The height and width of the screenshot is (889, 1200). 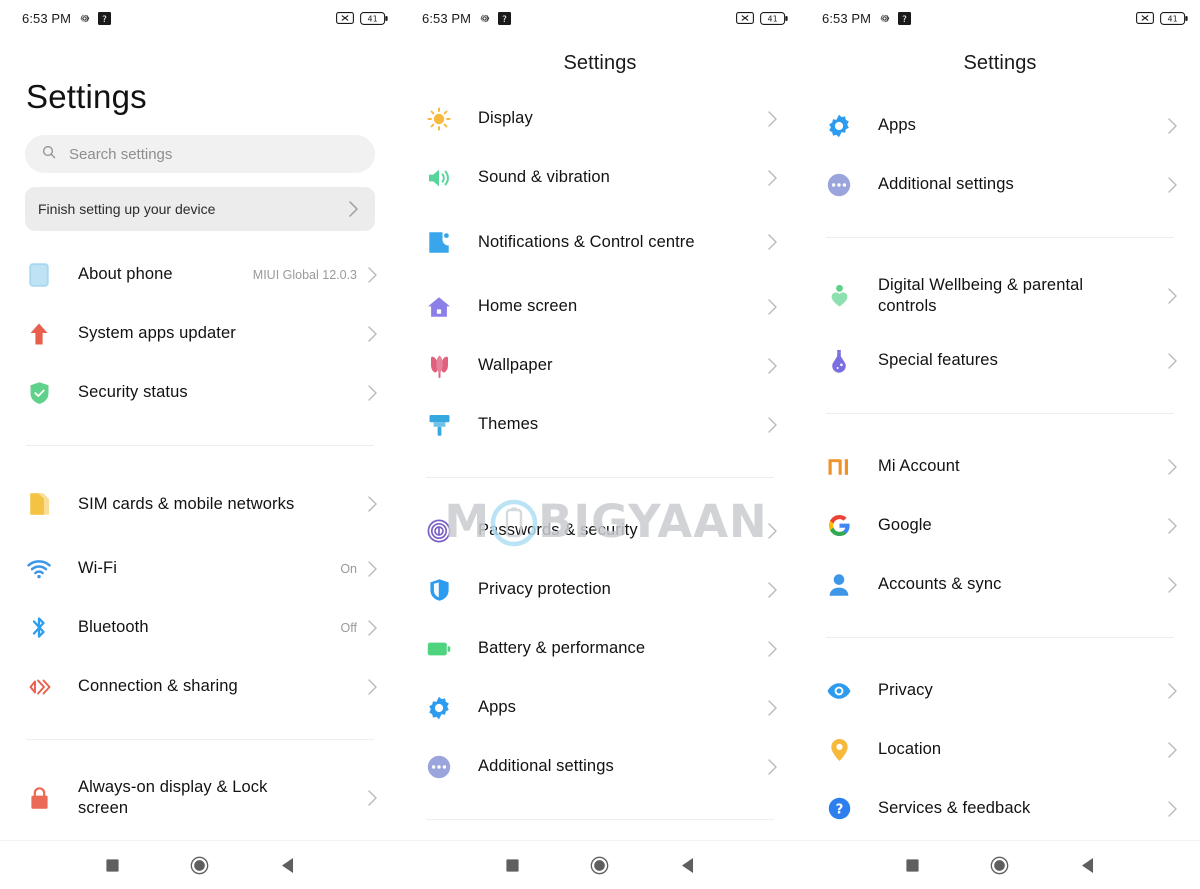 I want to click on question-circle-icon: ?, so click(x=839, y=809).